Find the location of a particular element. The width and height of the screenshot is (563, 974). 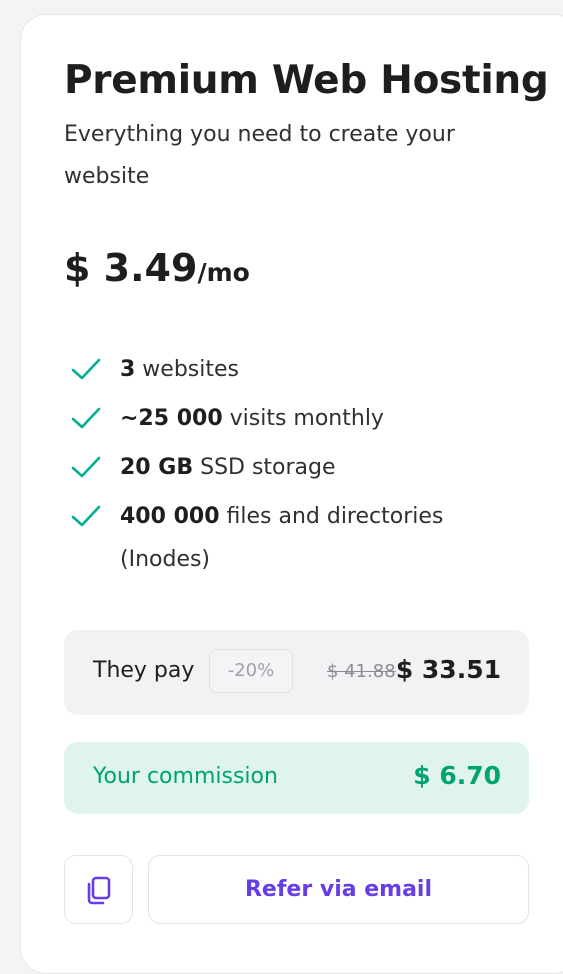

feature-value: 20 GB is located at coordinates (157, 467).